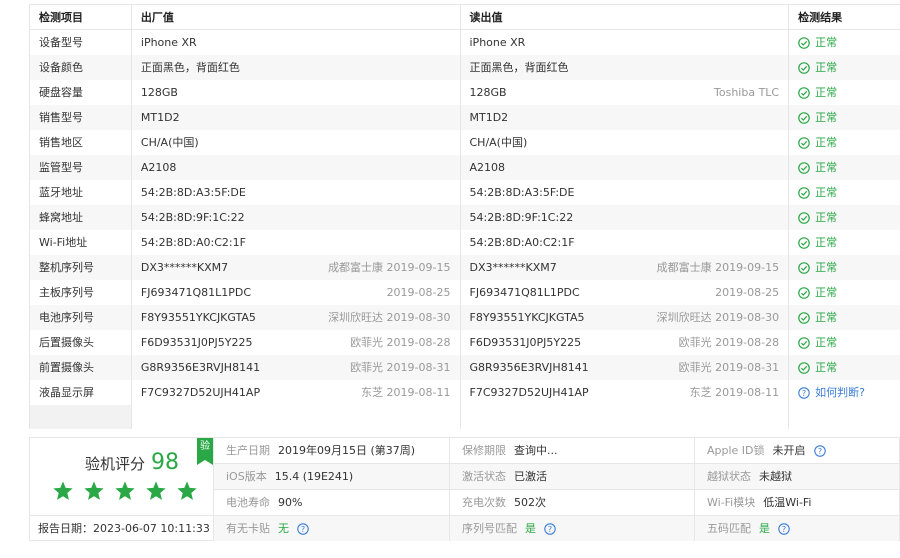 The image size is (900, 558). I want to click on read-value-cell: 正面黑色，背面红色, so click(625, 67).